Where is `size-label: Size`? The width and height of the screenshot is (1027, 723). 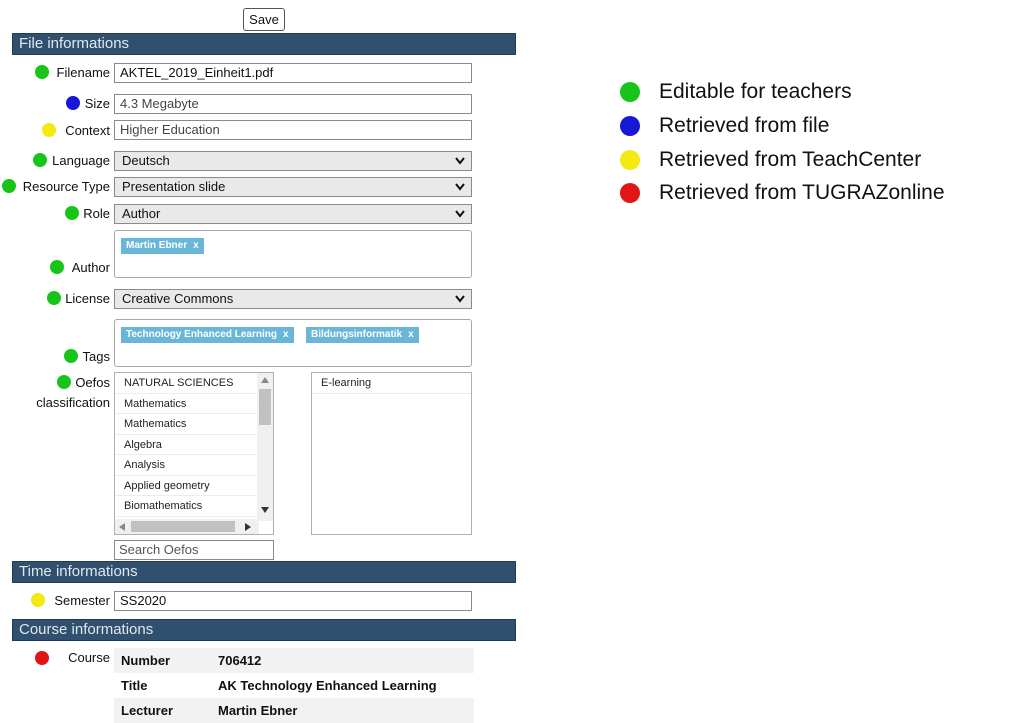 size-label: Size is located at coordinates (97, 103).